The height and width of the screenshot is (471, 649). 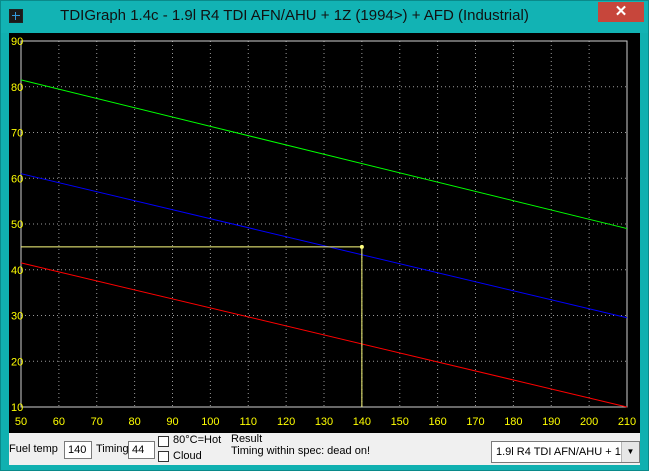 I want to click on engine-select-value: 1.9l R4 TDI AFN/AHU + 1Z, so click(x=562, y=452).